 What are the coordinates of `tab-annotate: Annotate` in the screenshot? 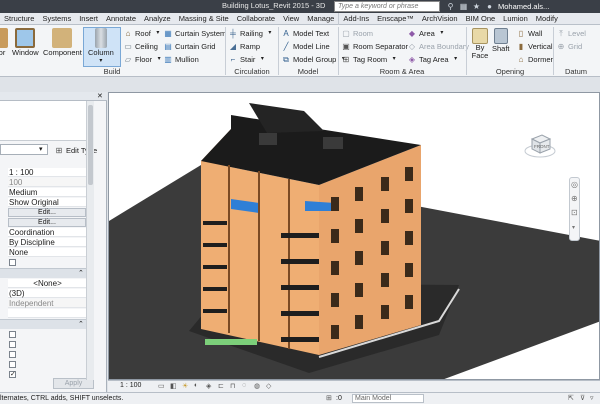 It's located at (121, 19).